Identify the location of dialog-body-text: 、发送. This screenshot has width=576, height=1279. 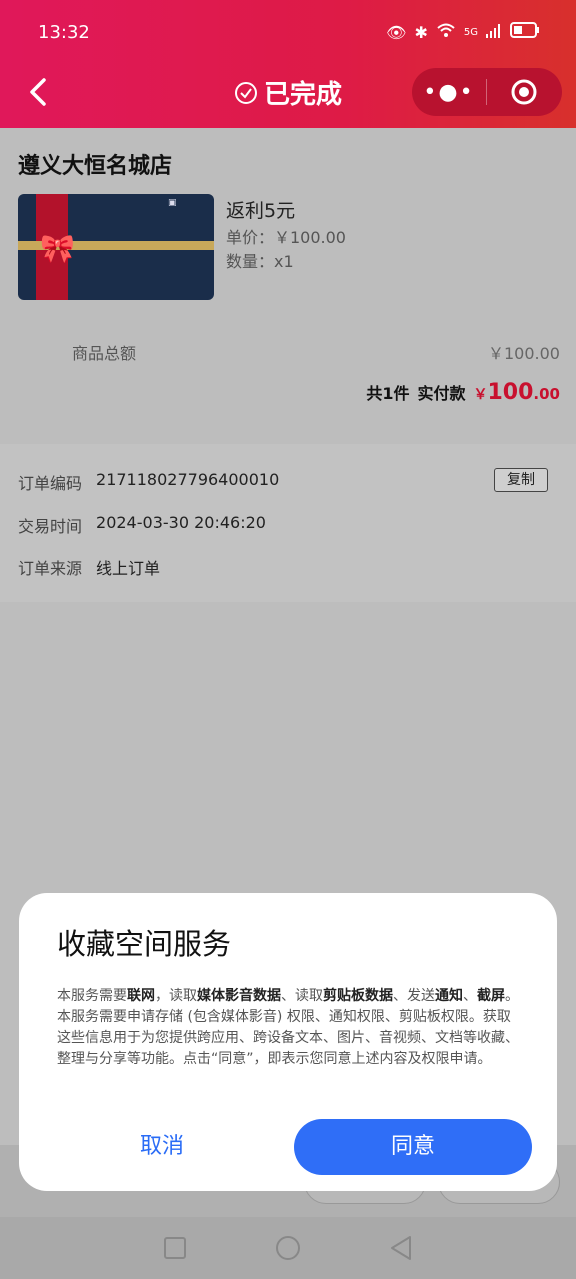
(414, 996).